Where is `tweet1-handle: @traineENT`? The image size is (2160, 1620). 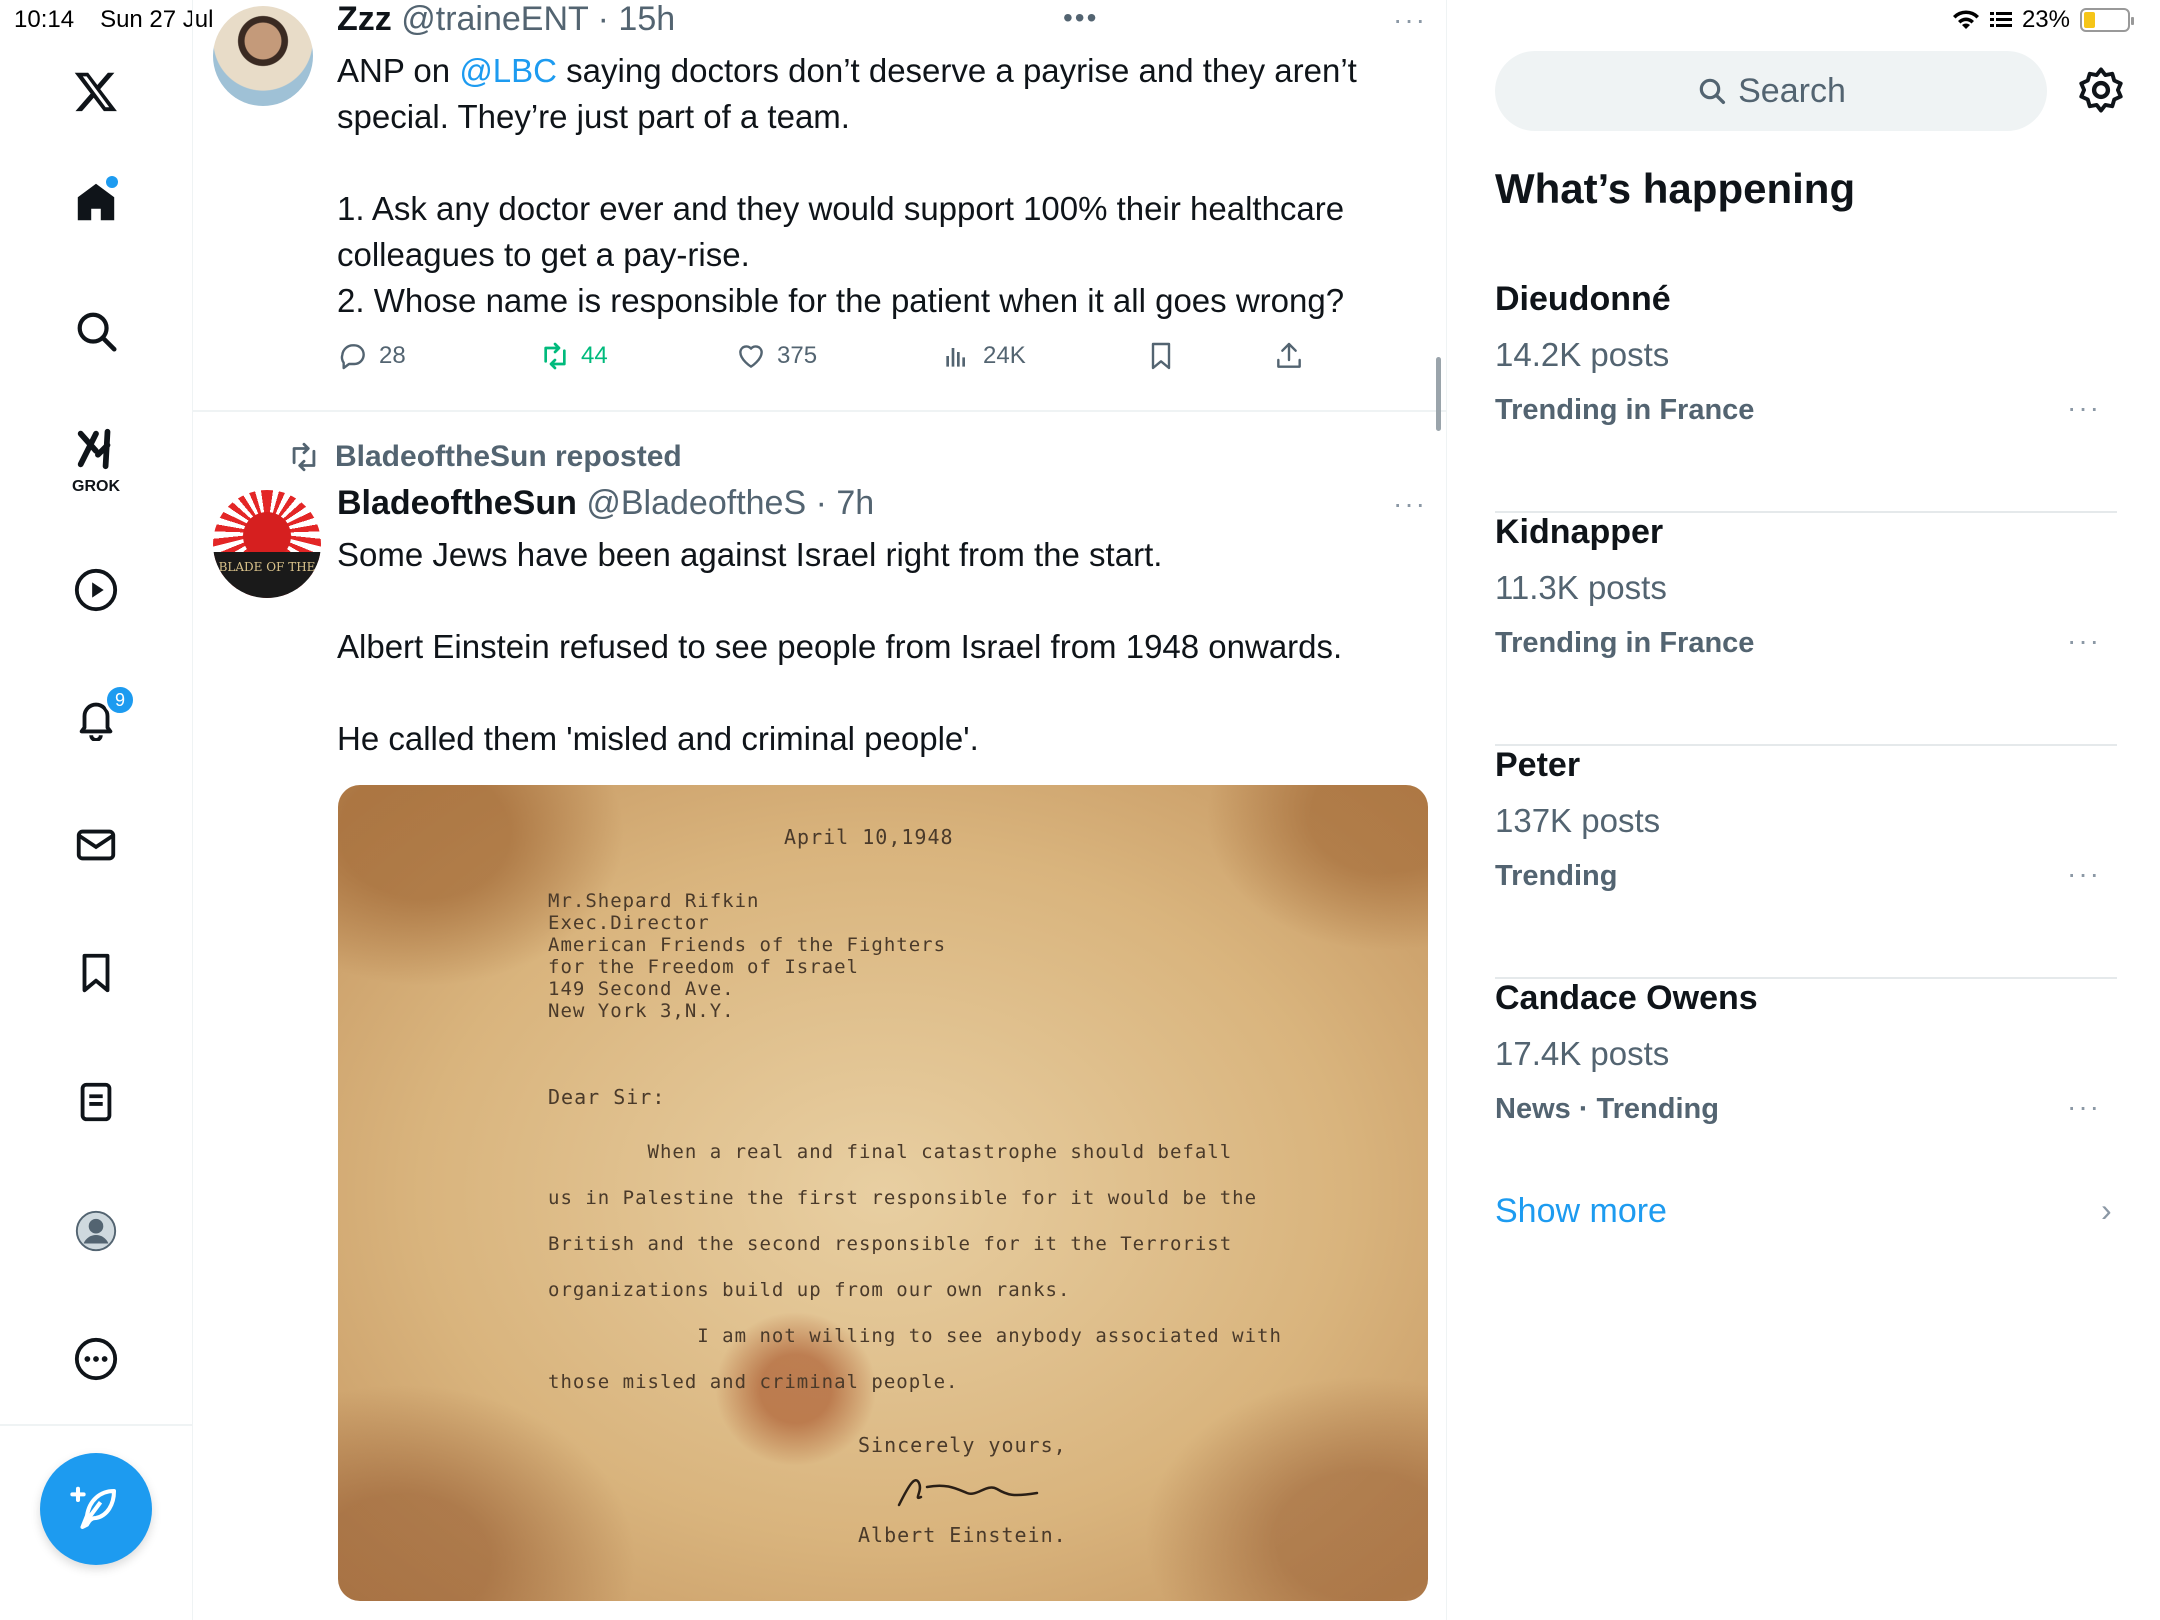 tweet1-handle: @traineENT is located at coordinates (494, 19).